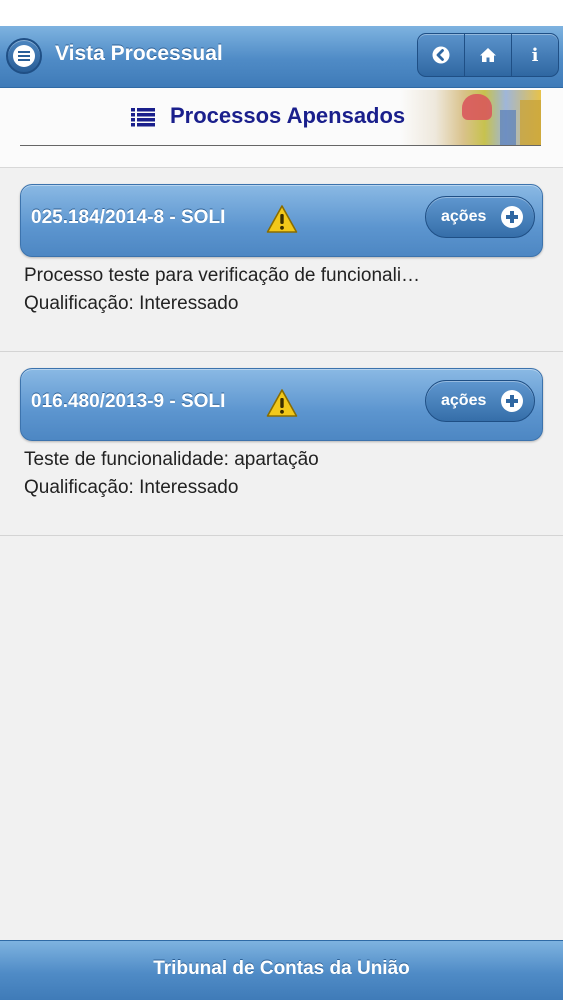 This screenshot has height=1000, width=563. I want to click on process-header-bar: 025.184/2014-8 - SOLI ações, so click(281, 220).